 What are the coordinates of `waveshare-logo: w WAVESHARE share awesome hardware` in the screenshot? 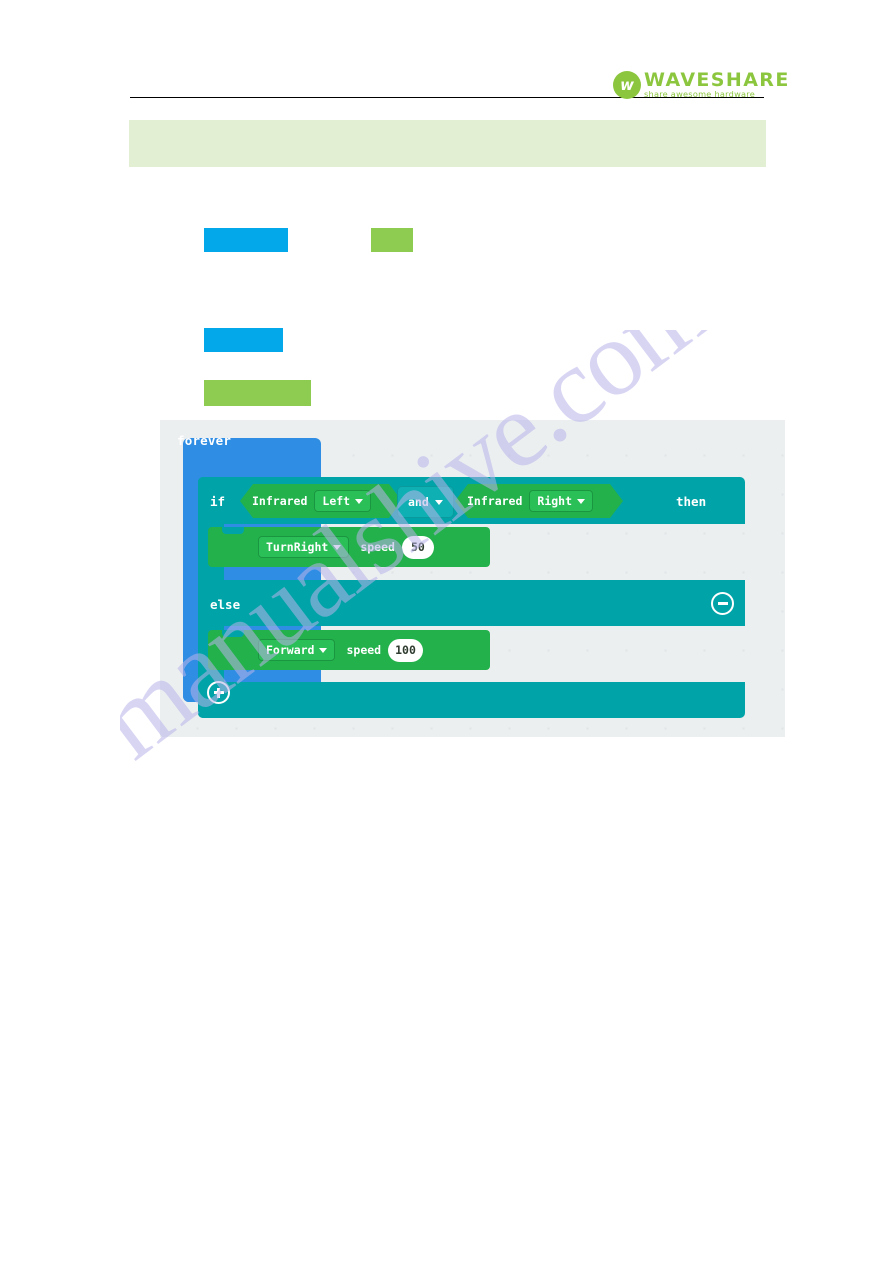 It's located at (700, 85).